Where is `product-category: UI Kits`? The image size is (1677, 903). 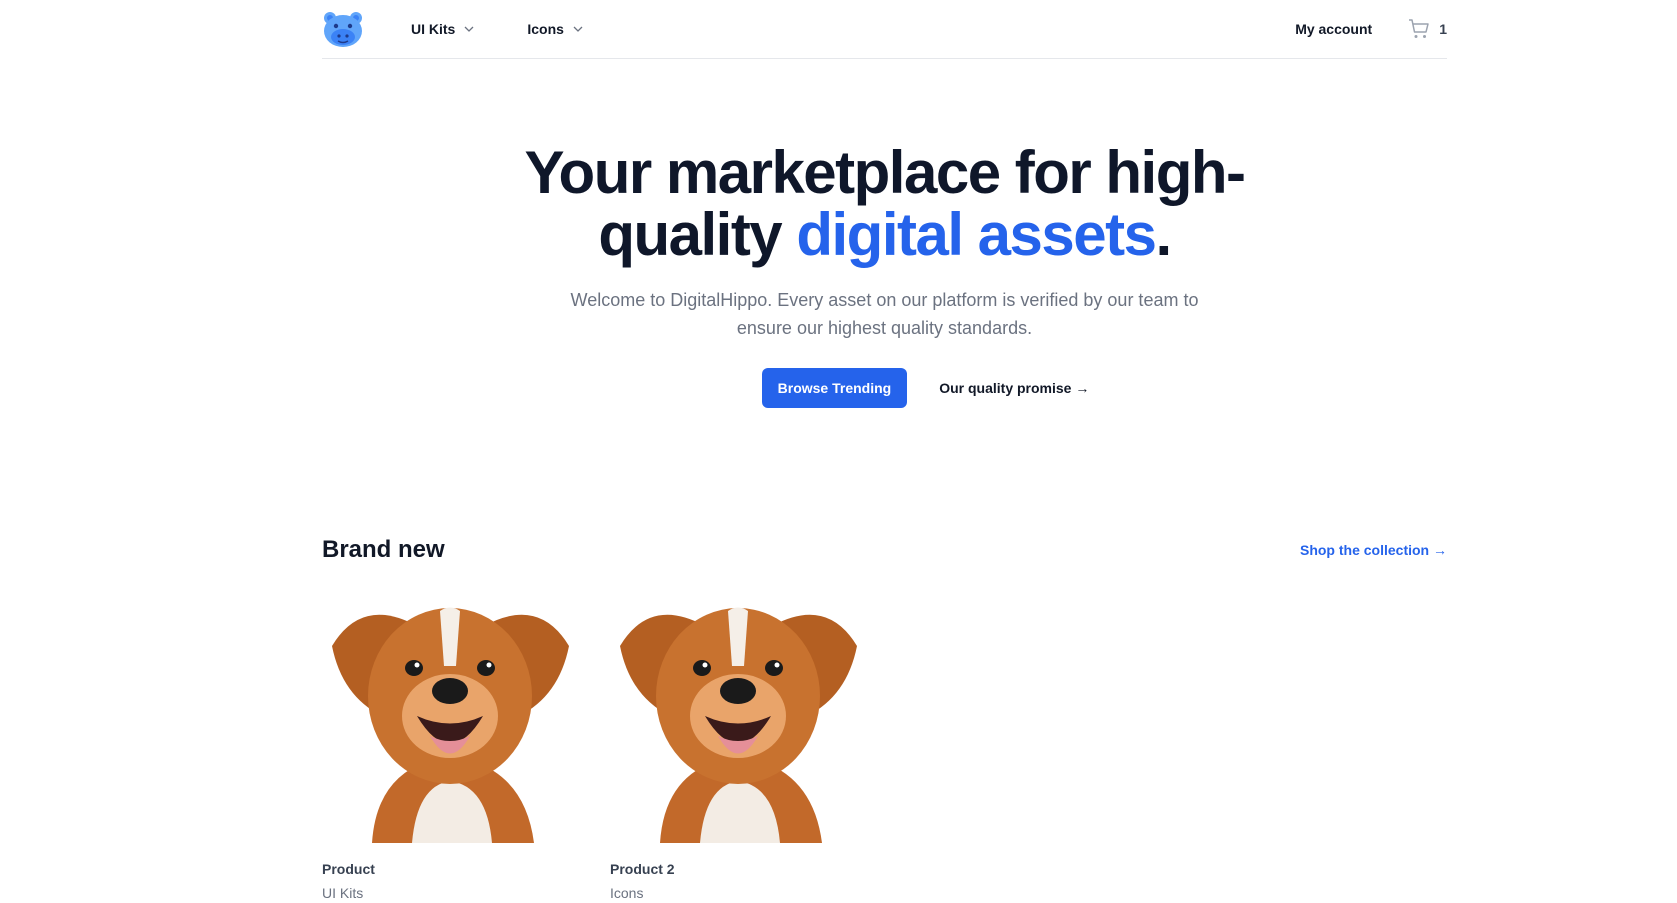 product-category: UI Kits is located at coordinates (343, 893).